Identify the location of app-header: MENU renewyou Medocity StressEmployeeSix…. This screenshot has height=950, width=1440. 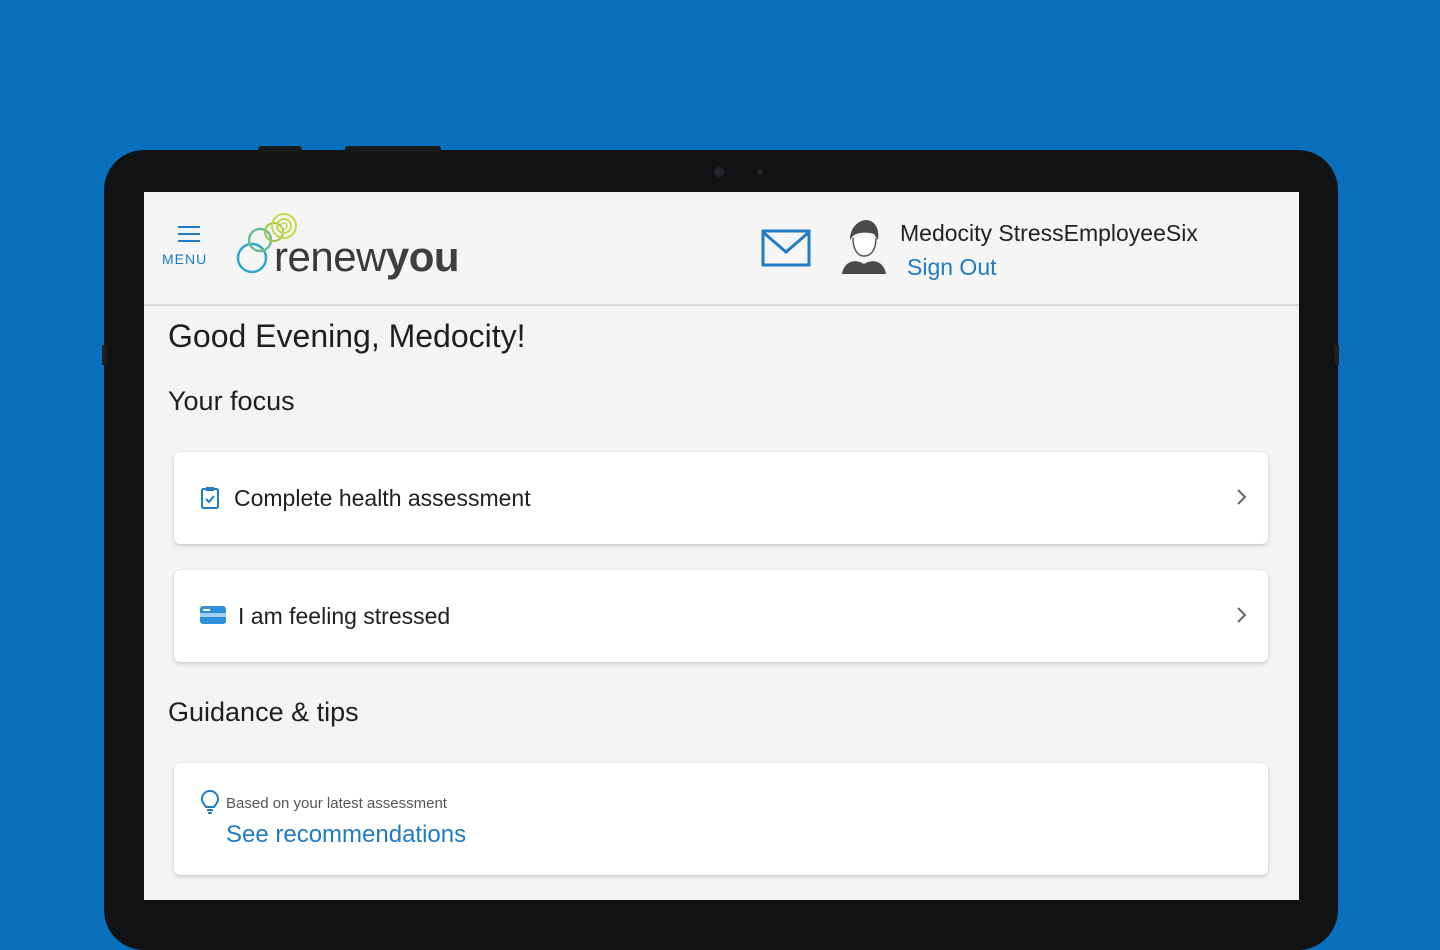
(721, 249).